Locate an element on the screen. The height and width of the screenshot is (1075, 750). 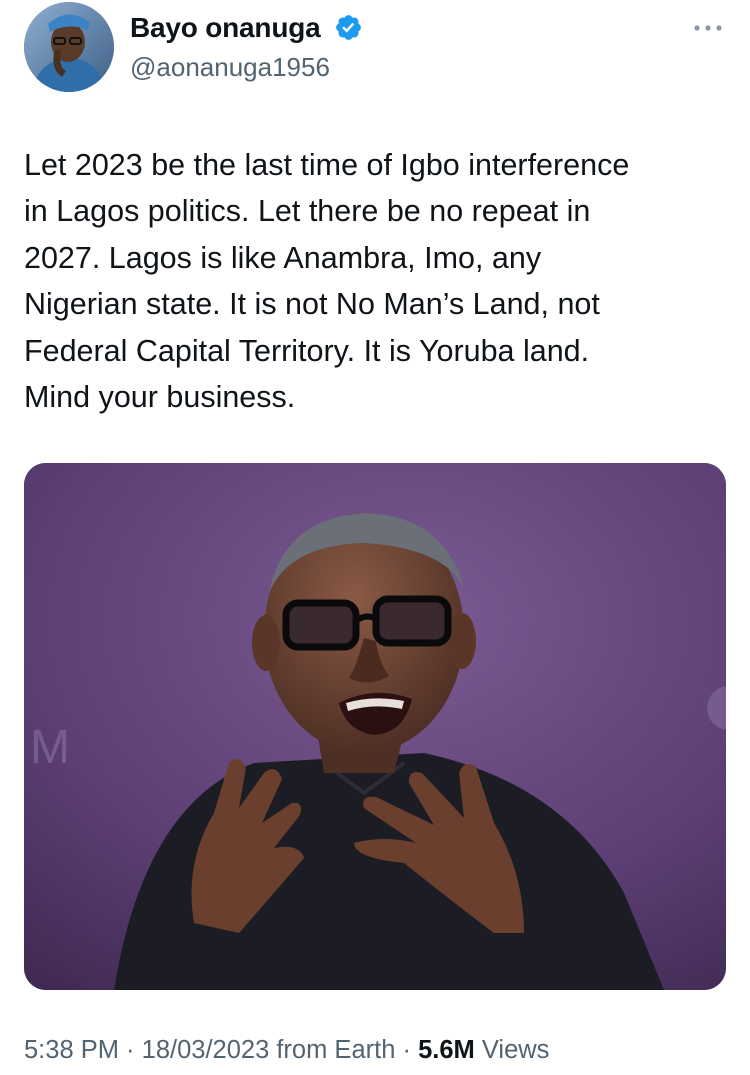
tweet-source: from Earth is located at coordinates (332, 1050).